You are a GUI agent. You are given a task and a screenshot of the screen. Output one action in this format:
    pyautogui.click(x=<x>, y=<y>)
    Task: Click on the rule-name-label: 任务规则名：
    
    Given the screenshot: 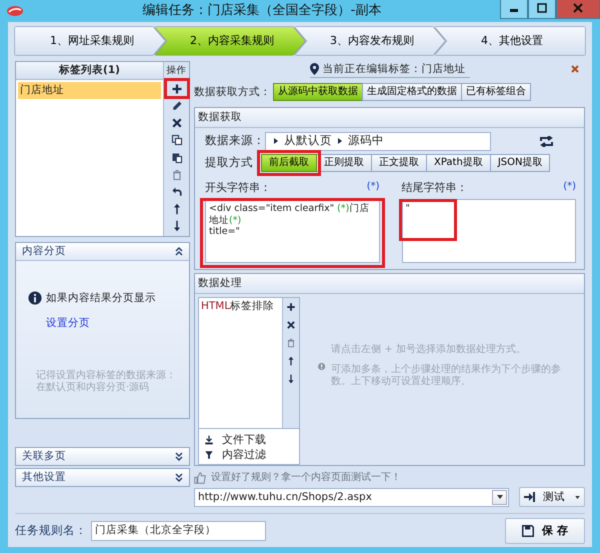 What is the action you would take?
    pyautogui.click(x=51, y=531)
    